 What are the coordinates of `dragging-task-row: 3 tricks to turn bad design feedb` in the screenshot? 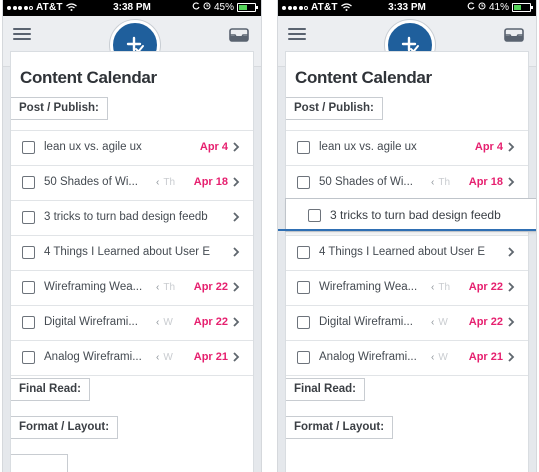 It's located at (411, 215).